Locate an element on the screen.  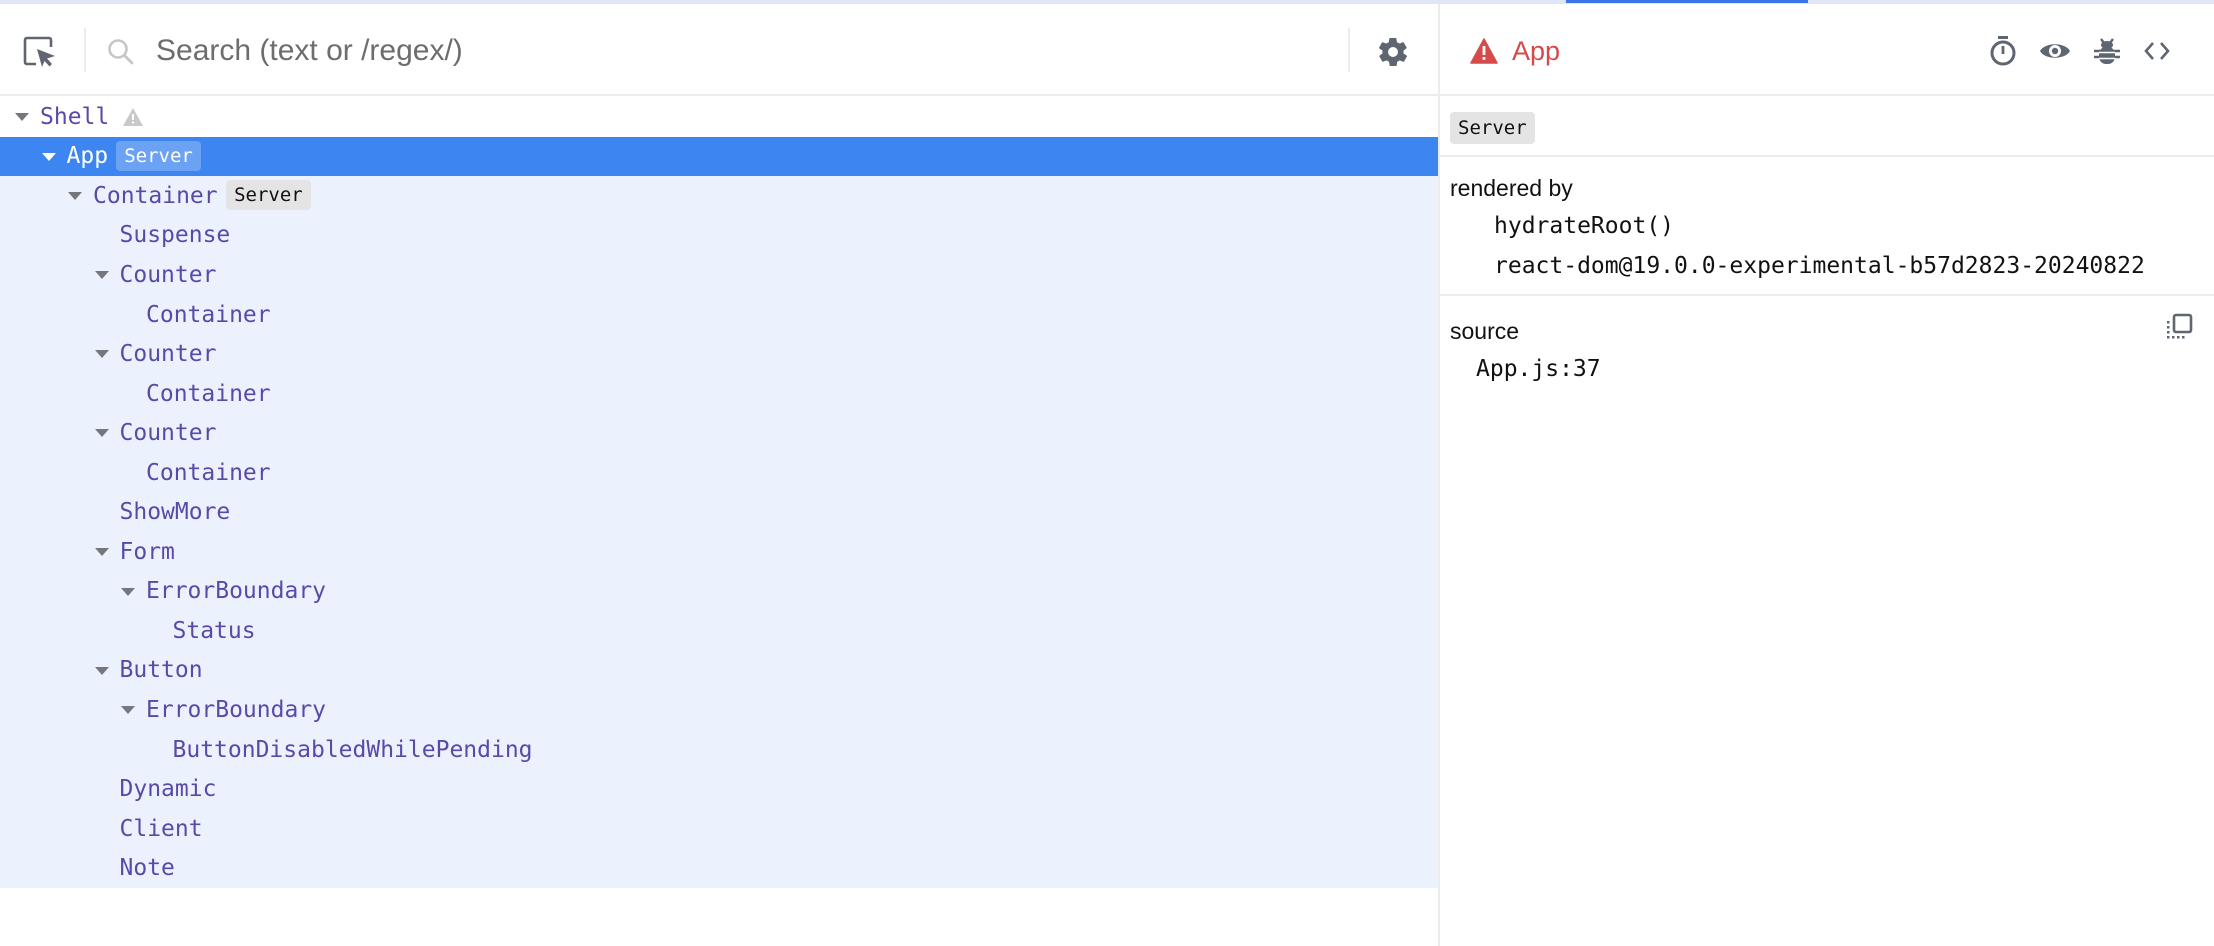
component-name: Suspense is located at coordinates (175, 235).